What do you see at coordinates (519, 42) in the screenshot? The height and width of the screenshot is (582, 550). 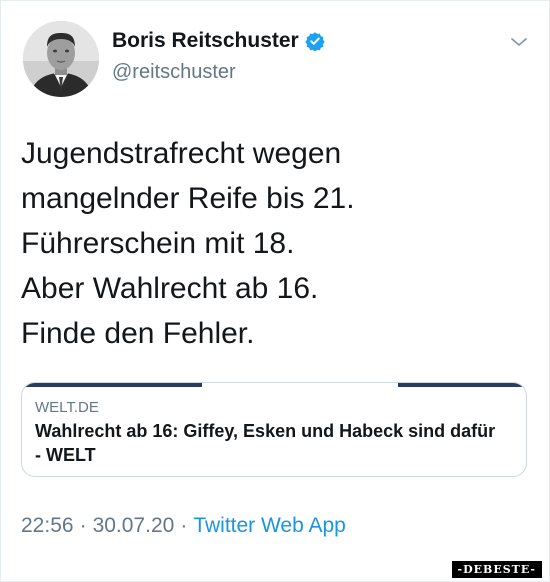 I see `chevron-down-icon` at bounding box center [519, 42].